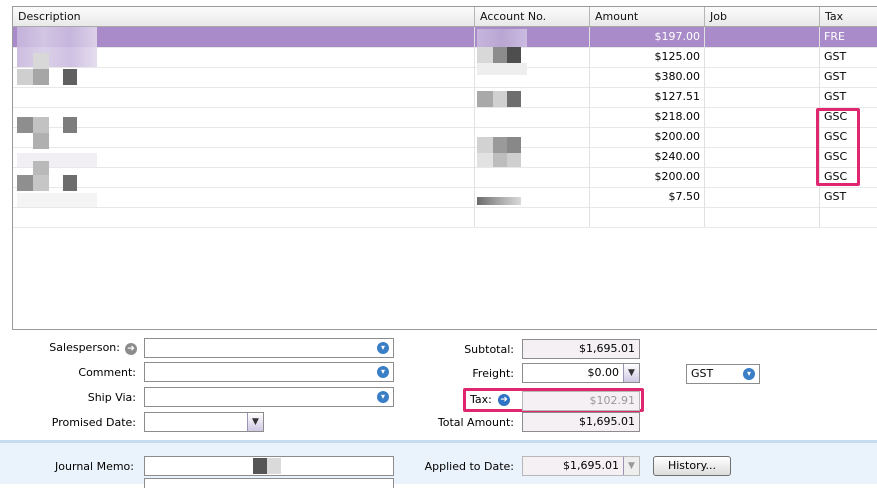  Describe the element at coordinates (848, 16) in the screenshot. I see `col-tax: Tax` at that location.